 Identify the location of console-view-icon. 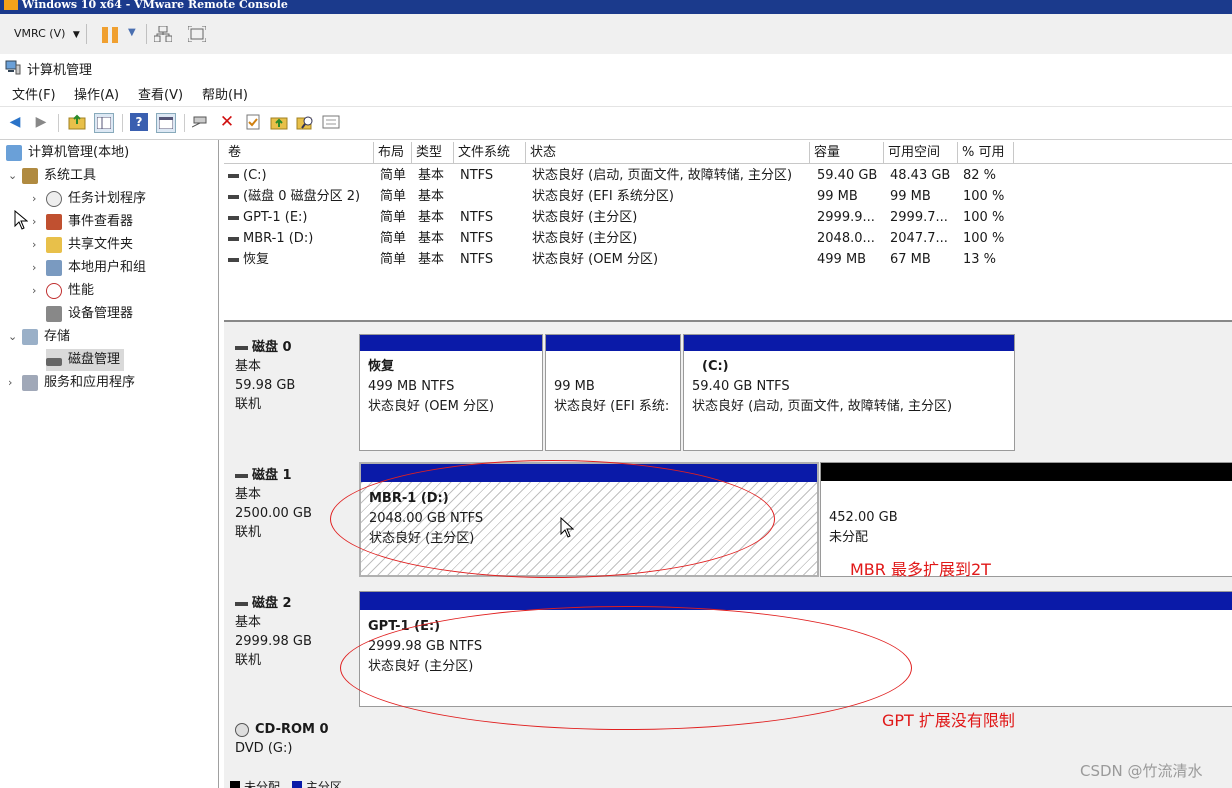
(166, 123).